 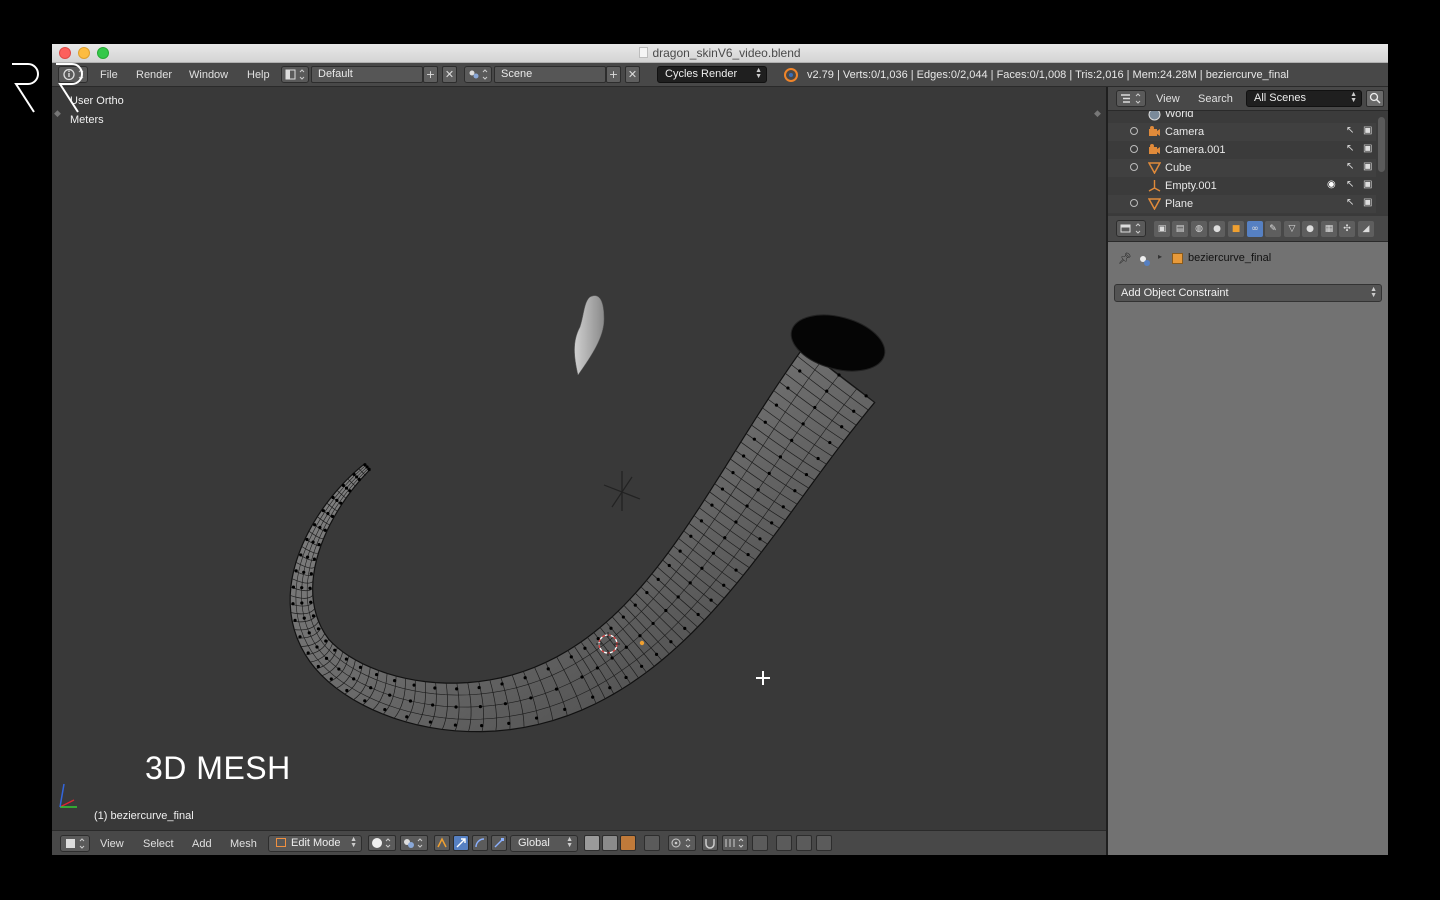 What do you see at coordinates (243, 844) in the screenshot?
I see `viewport-menu-mesh: Mesh` at bounding box center [243, 844].